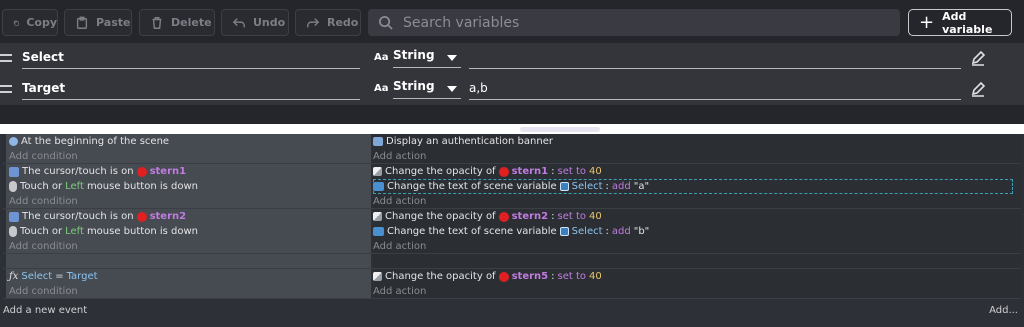  Describe the element at coordinates (16, 23) in the screenshot. I see `copy-icon` at that location.